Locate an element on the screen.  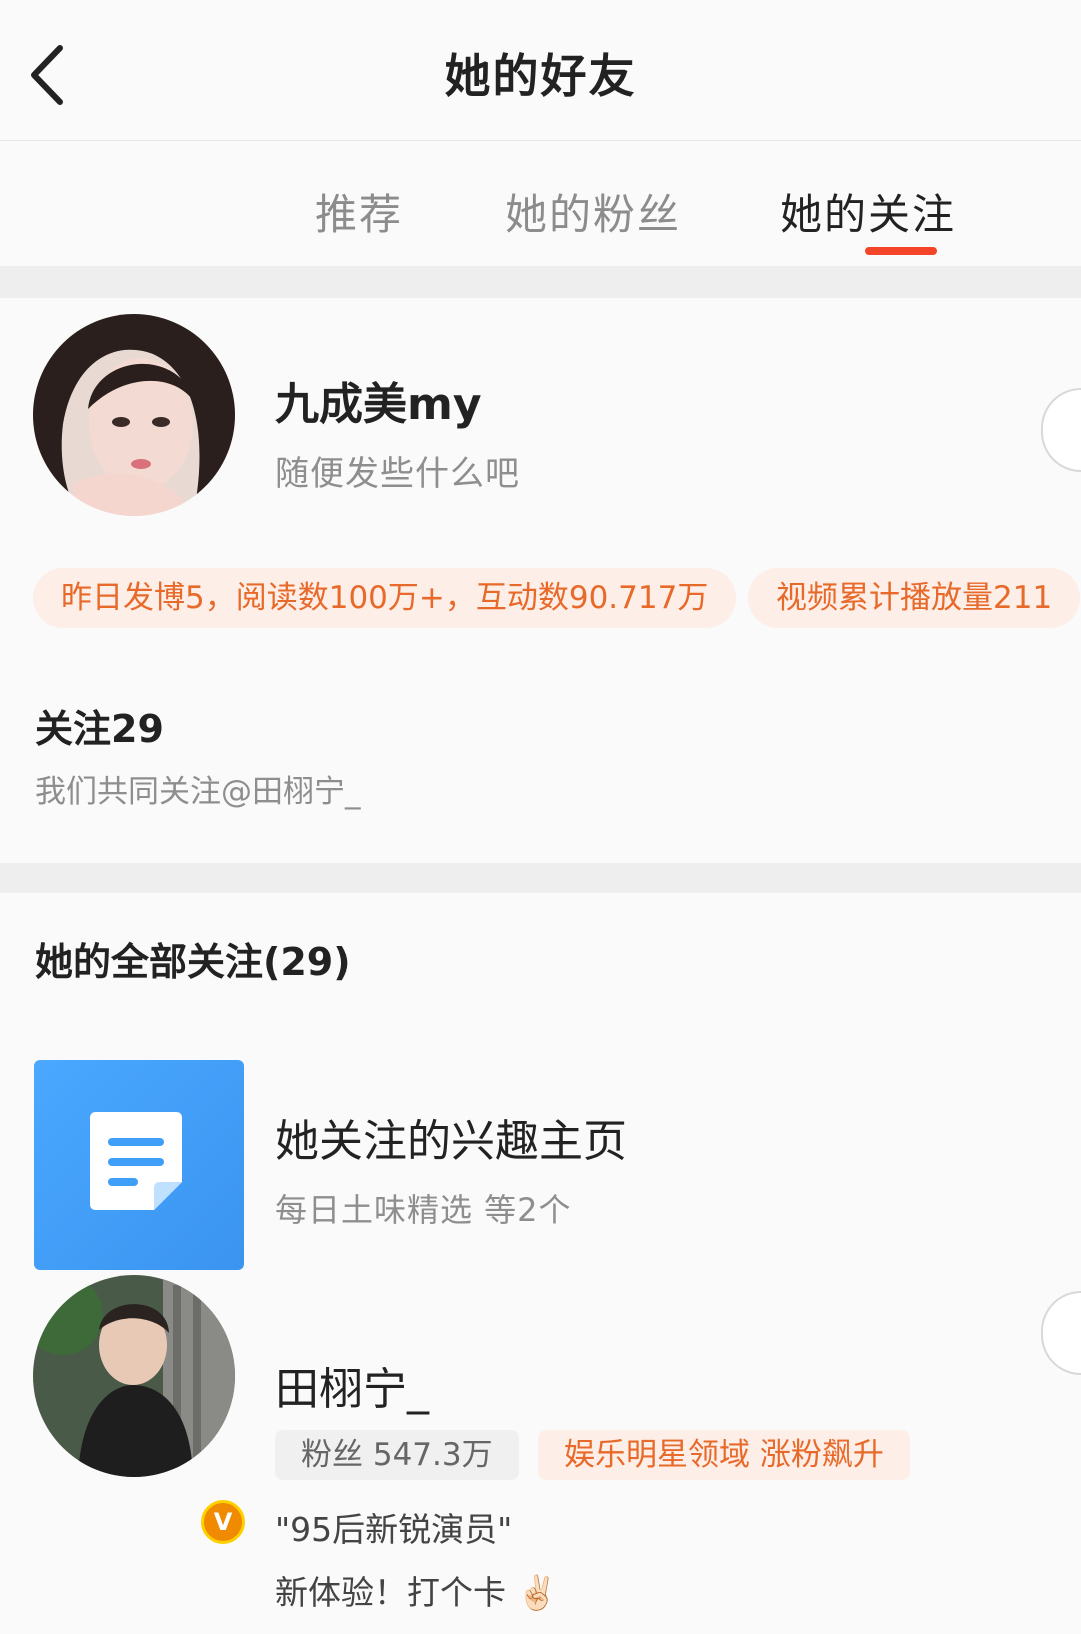
user-latest-post: 新体验！打个卡 ✌🏻 is located at coordinates (416, 1590).